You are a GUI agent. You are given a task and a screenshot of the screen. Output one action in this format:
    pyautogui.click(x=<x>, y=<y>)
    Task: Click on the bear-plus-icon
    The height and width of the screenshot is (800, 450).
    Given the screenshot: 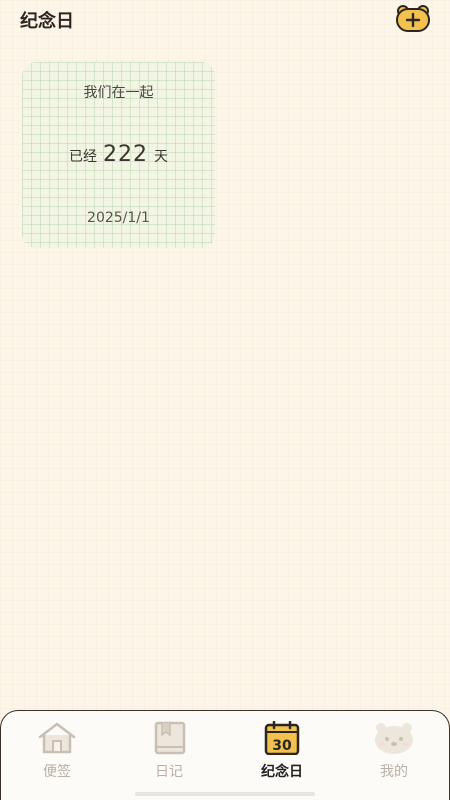 What is the action you would take?
    pyautogui.click(x=413, y=18)
    